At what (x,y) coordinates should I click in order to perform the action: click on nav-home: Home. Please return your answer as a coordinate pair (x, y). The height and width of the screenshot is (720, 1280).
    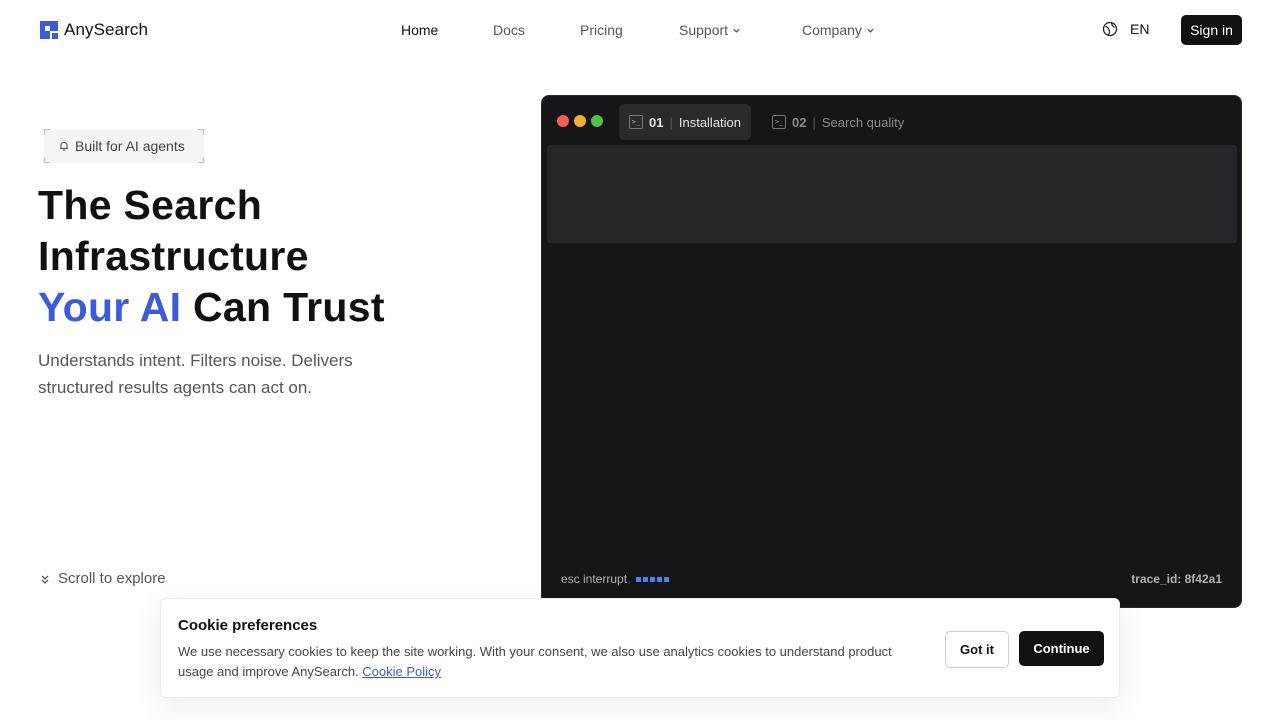
    Looking at the image, I should click on (419, 30).